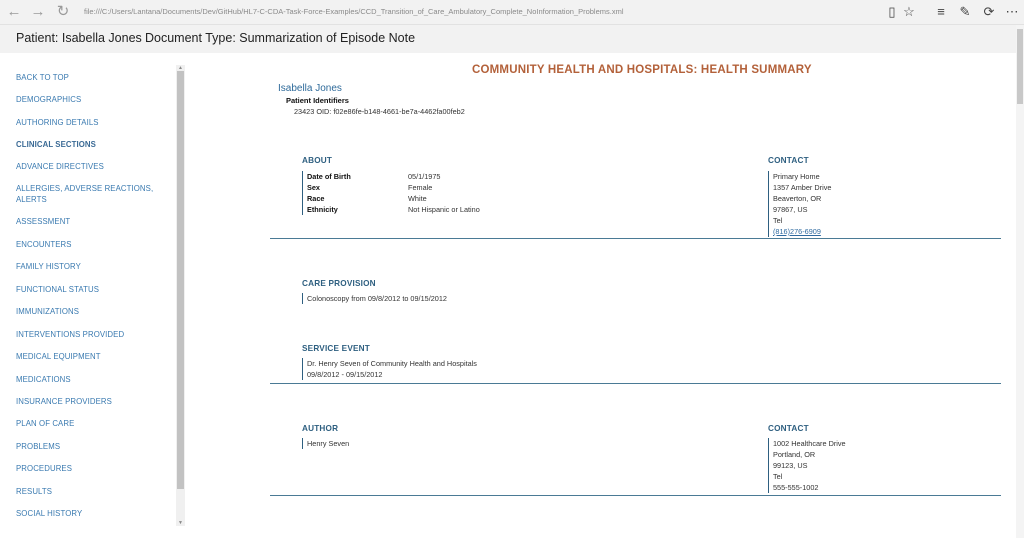 The width and height of the screenshot is (1024, 538). I want to click on contact-line: Primary Home, so click(796, 176).